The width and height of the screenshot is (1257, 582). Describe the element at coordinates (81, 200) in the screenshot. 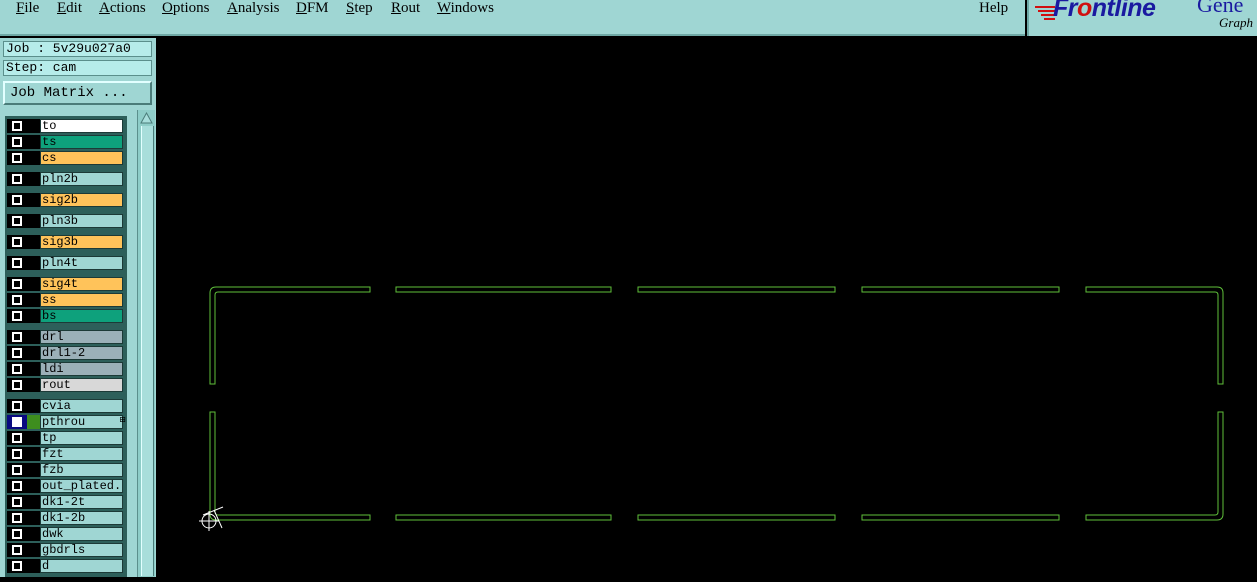

I see `layer-name: sig2b` at that location.